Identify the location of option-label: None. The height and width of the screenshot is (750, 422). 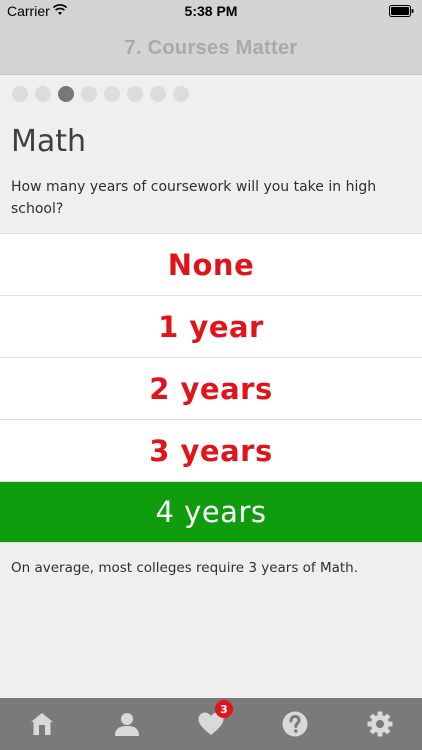
(211, 264).